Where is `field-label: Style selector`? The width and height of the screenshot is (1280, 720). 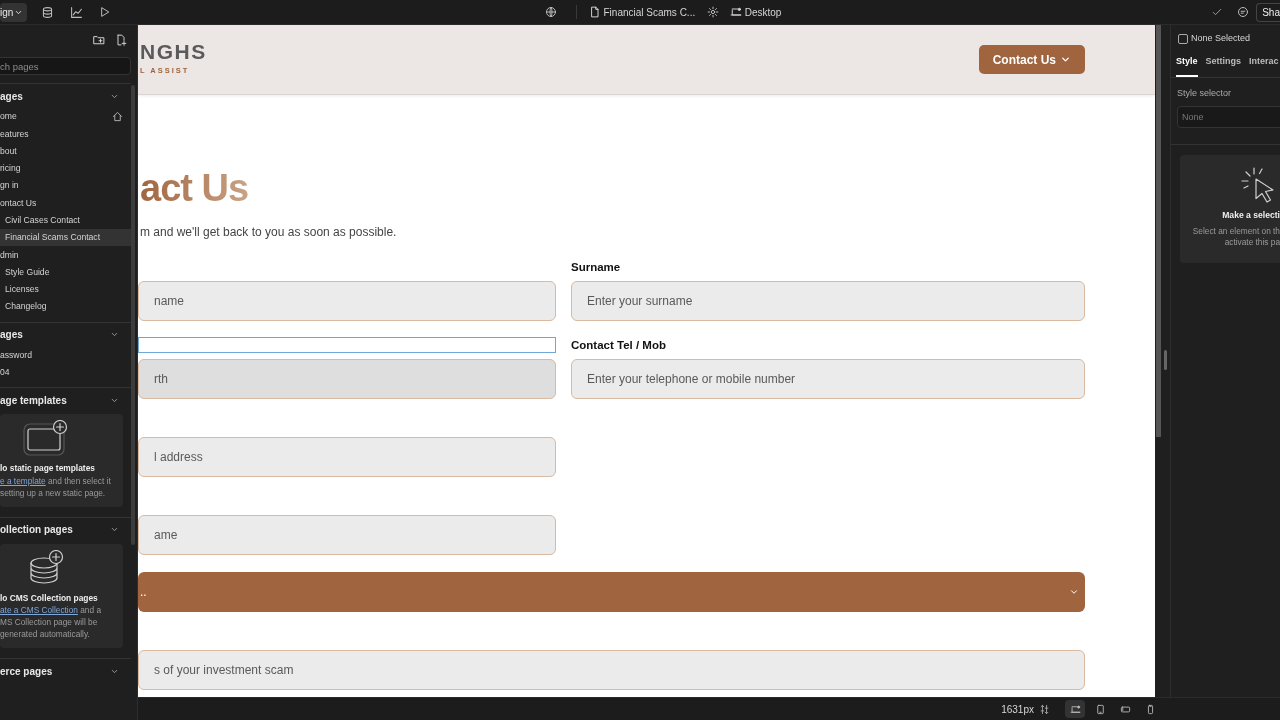 field-label: Style selector is located at coordinates (1204, 93).